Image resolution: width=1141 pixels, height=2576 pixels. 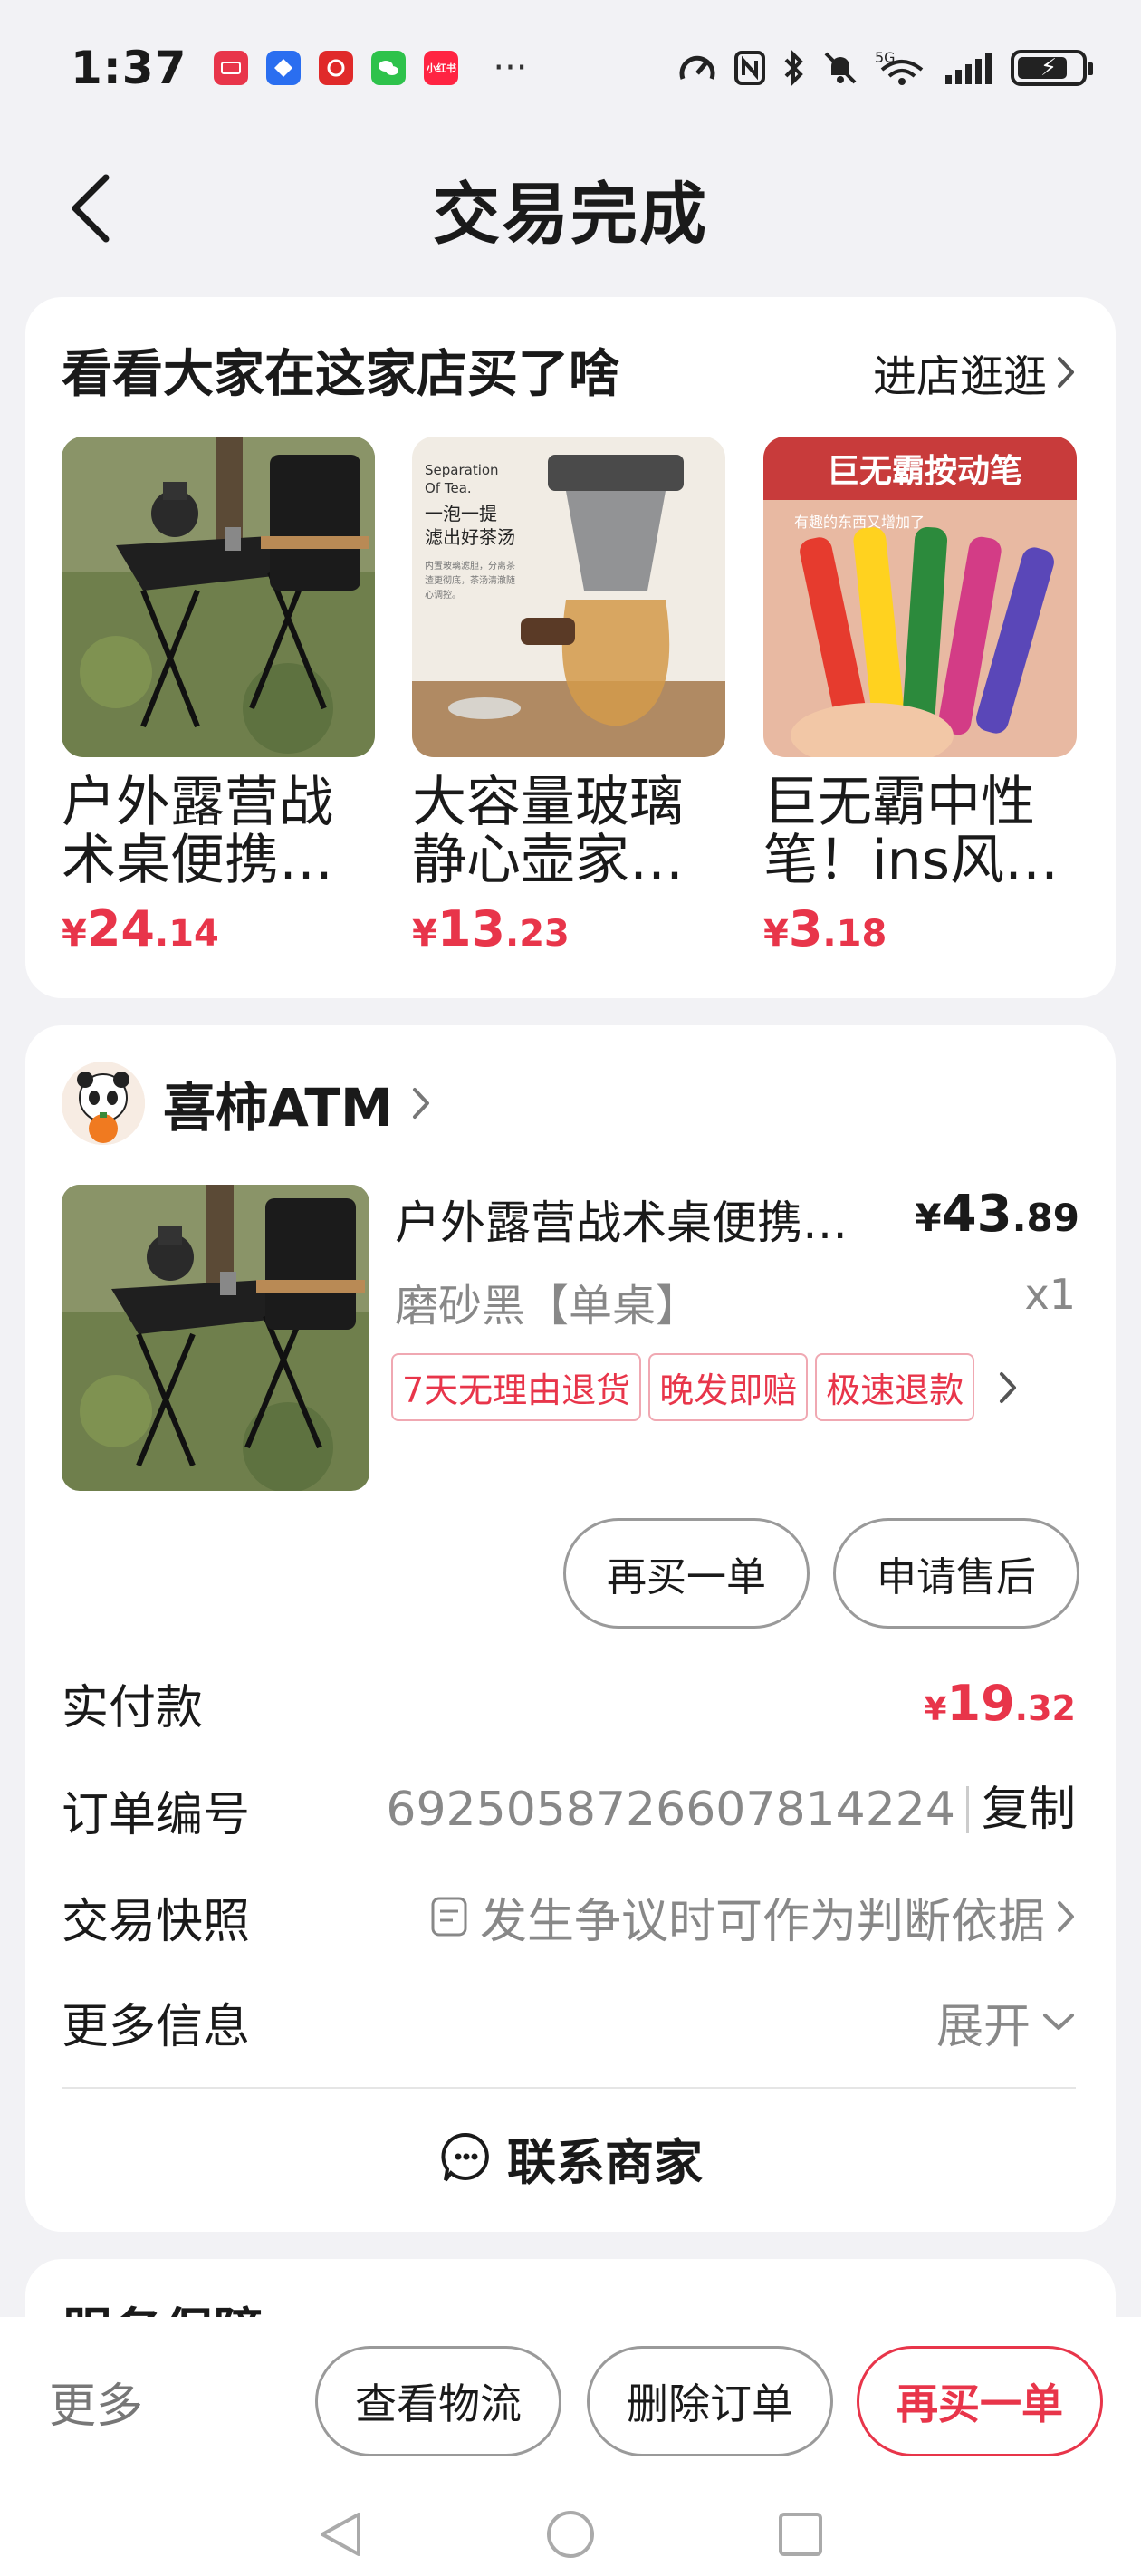 What do you see at coordinates (340, 374) in the screenshot?
I see `recommend-title: 看看大家在这家店买了啥` at bounding box center [340, 374].